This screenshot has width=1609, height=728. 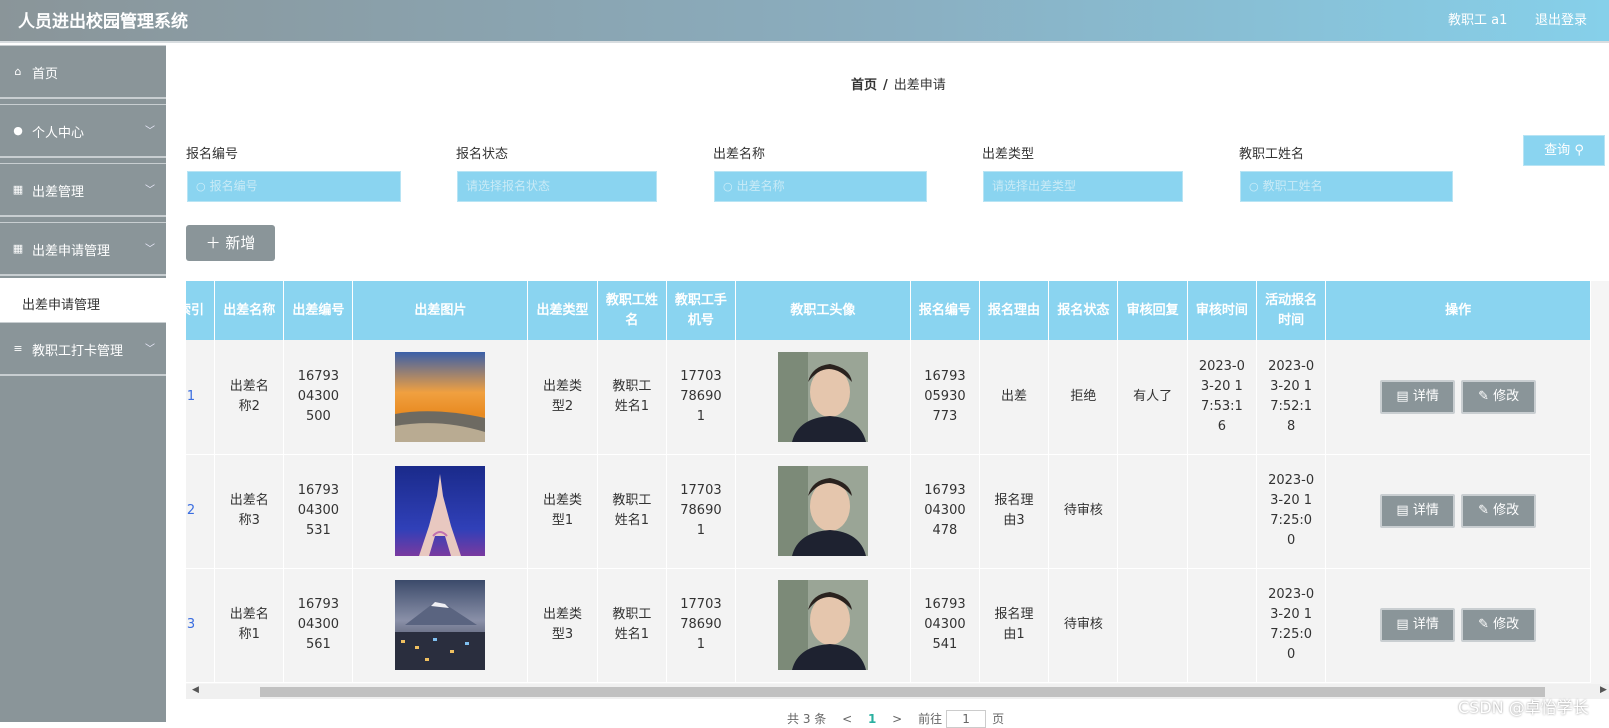 What do you see at coordinates (562, 511) in the screenshot?
I see `cell-trip-type: 出差类型1` at bounding box center [562, 511].